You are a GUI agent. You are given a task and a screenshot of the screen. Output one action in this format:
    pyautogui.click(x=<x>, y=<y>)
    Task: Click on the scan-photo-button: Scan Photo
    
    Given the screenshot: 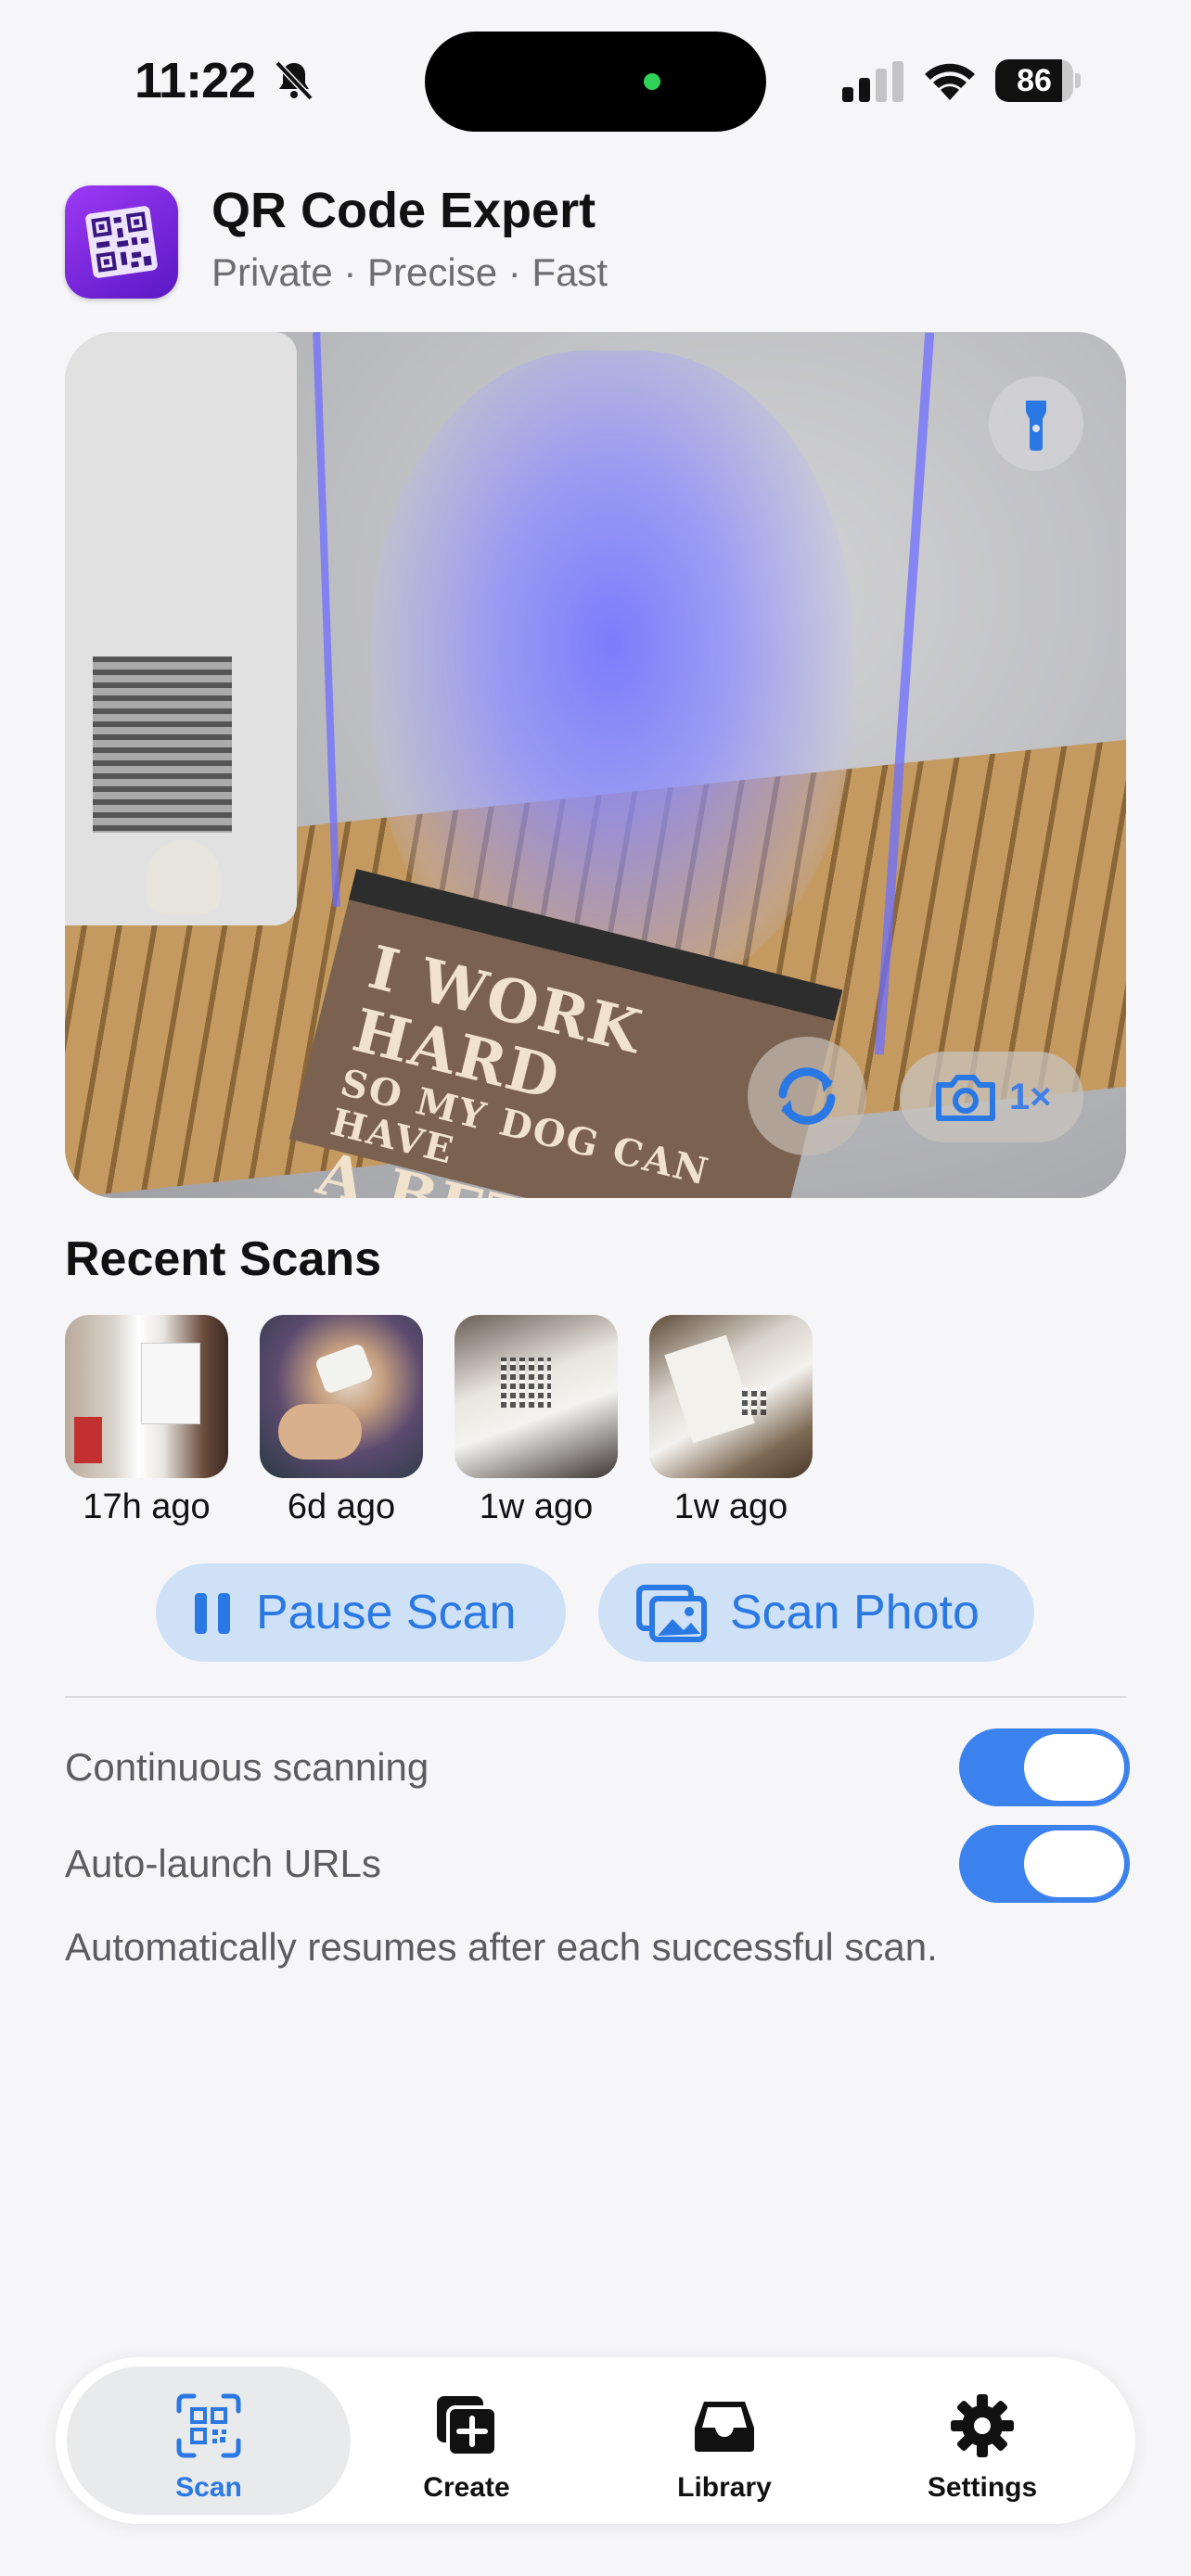 What is the action you would take?
    pyautogui.click(x=816, y=1612)
    